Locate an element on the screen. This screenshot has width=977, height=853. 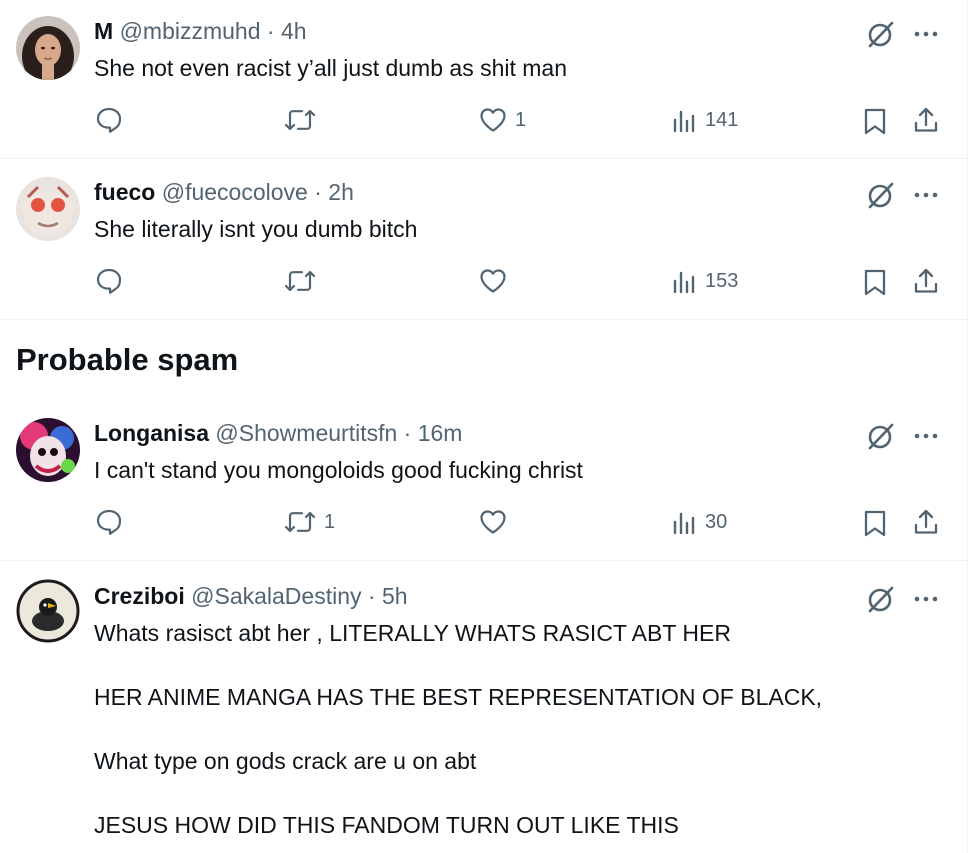
author-handle: @fuecocolove is located at coordinates (235, 192).